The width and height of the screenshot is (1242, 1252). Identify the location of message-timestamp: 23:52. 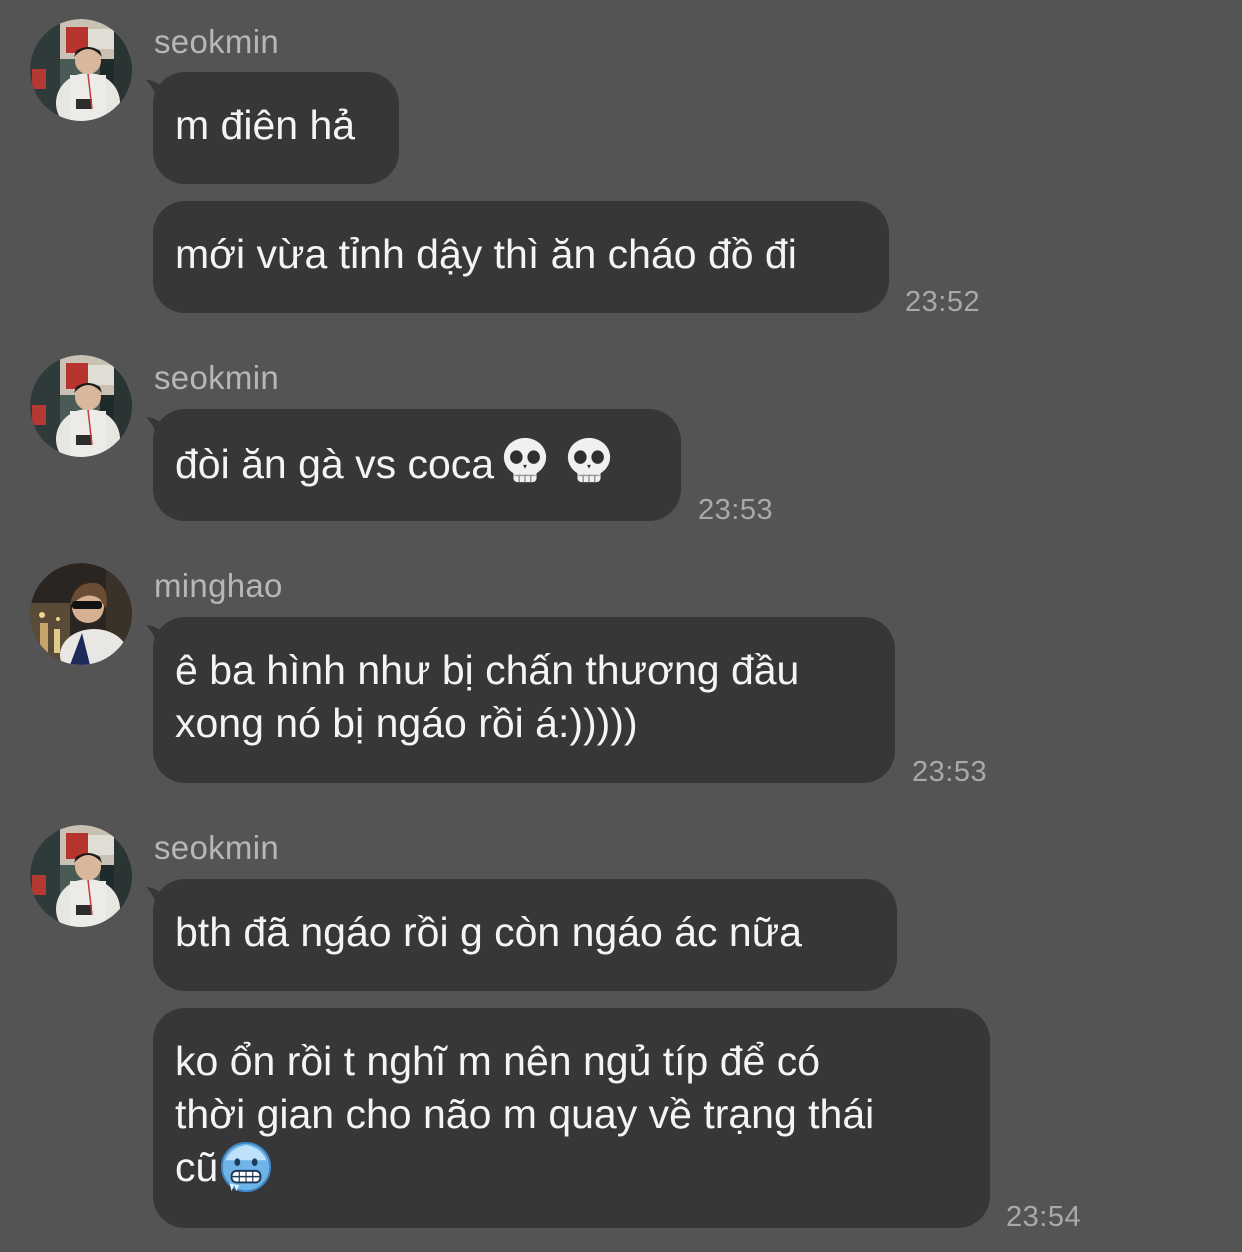
(943, 302).